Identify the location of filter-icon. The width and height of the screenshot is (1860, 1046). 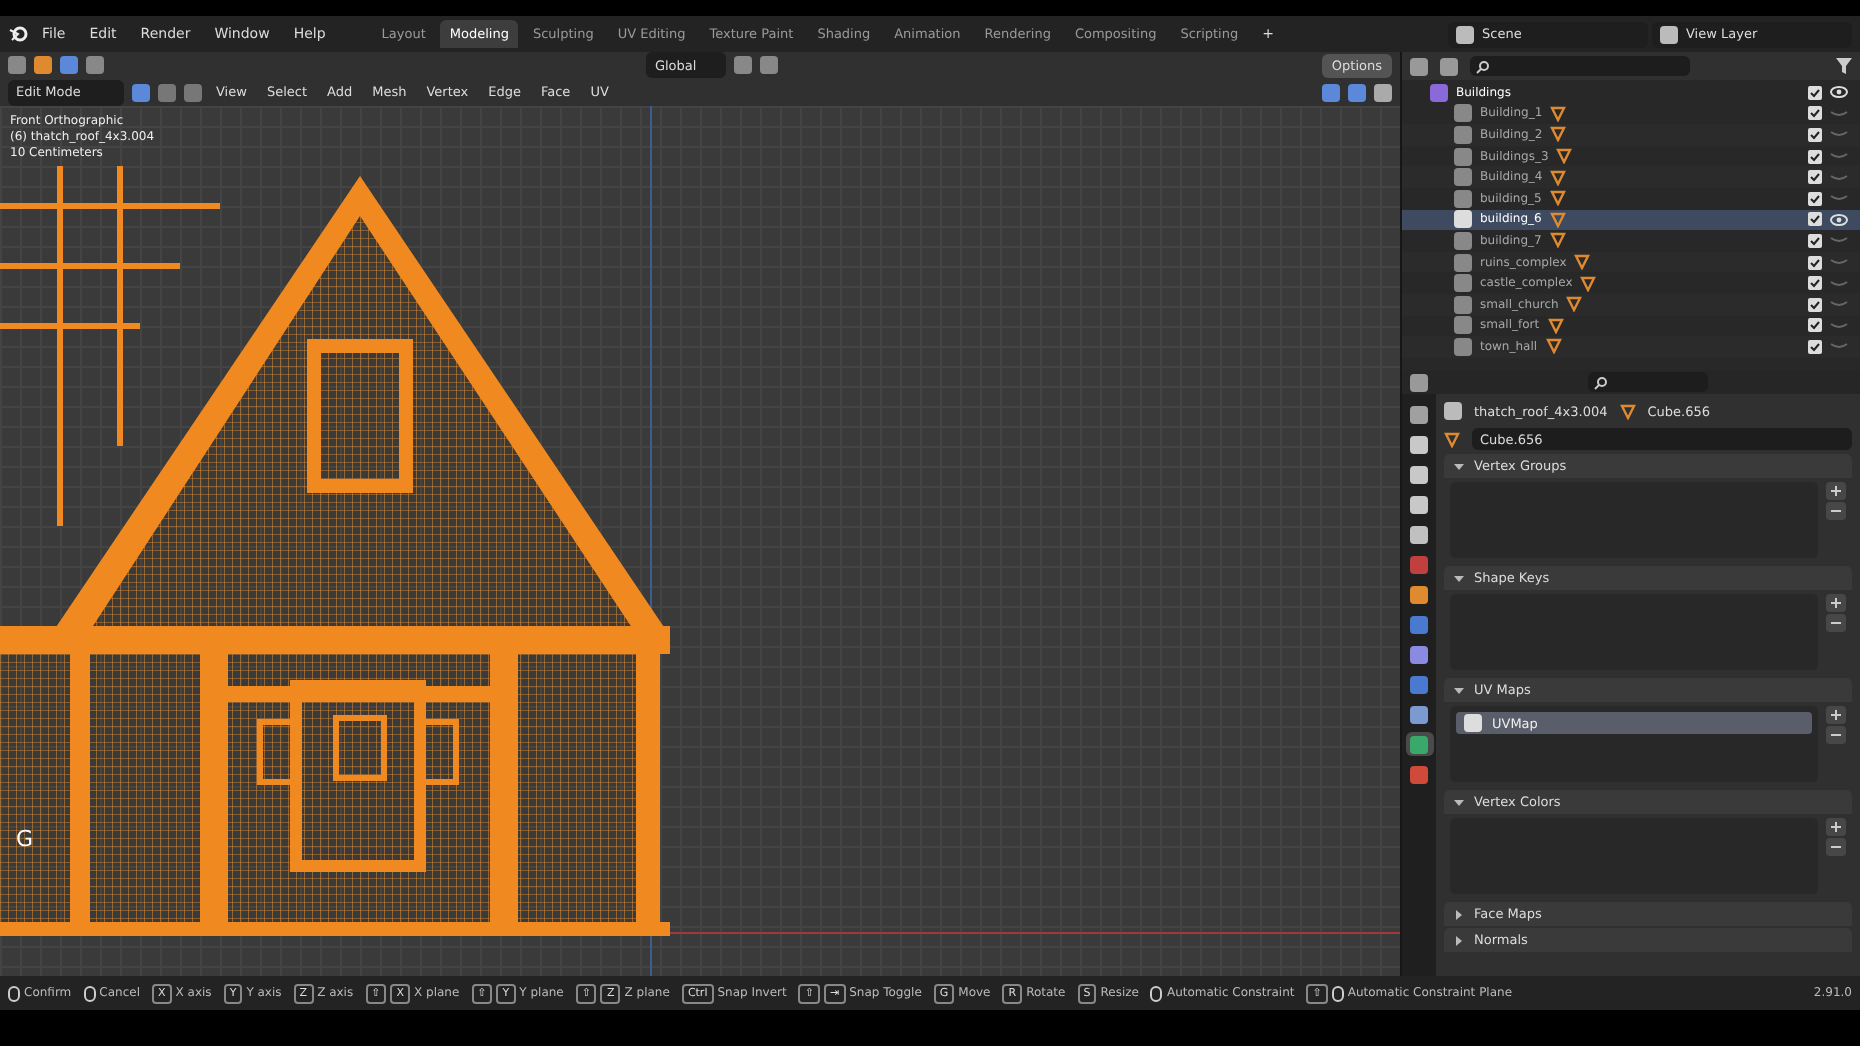
(1844, 66).